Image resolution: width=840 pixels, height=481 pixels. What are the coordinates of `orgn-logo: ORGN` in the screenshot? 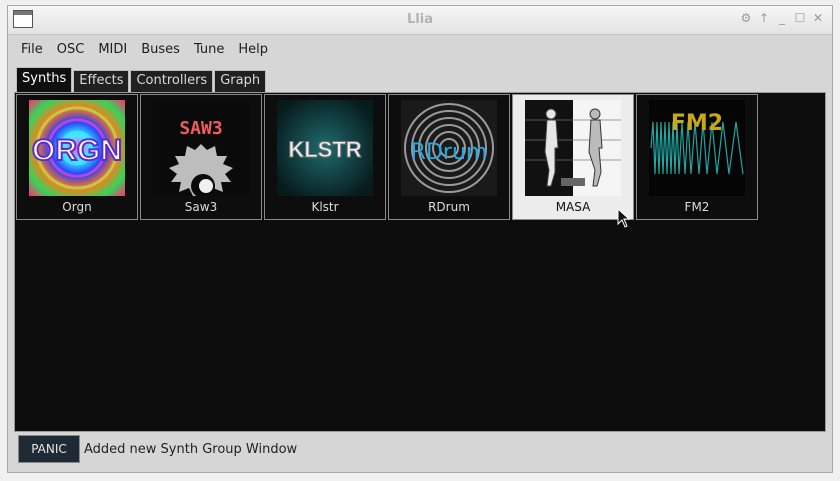 It's located at (77, 148).